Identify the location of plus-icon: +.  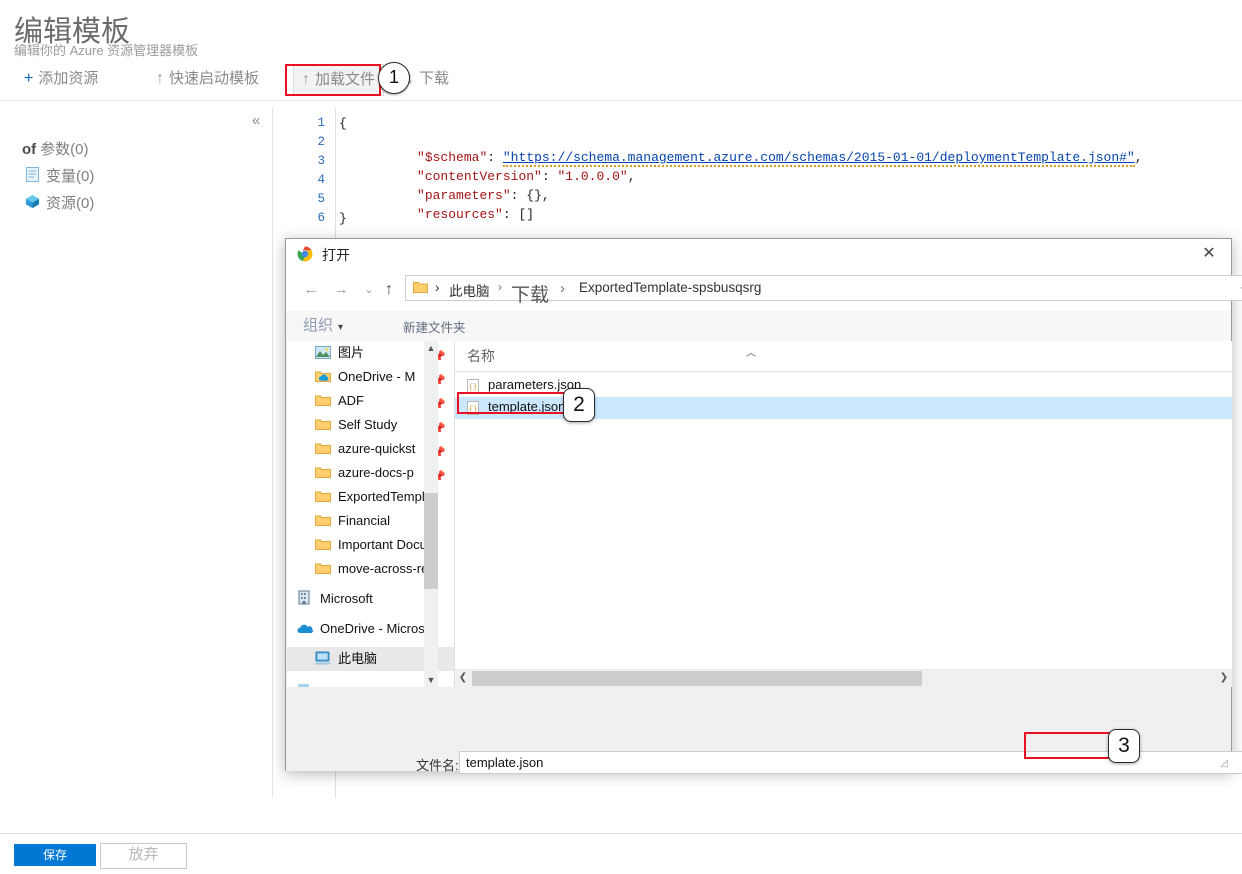
(29, 78).